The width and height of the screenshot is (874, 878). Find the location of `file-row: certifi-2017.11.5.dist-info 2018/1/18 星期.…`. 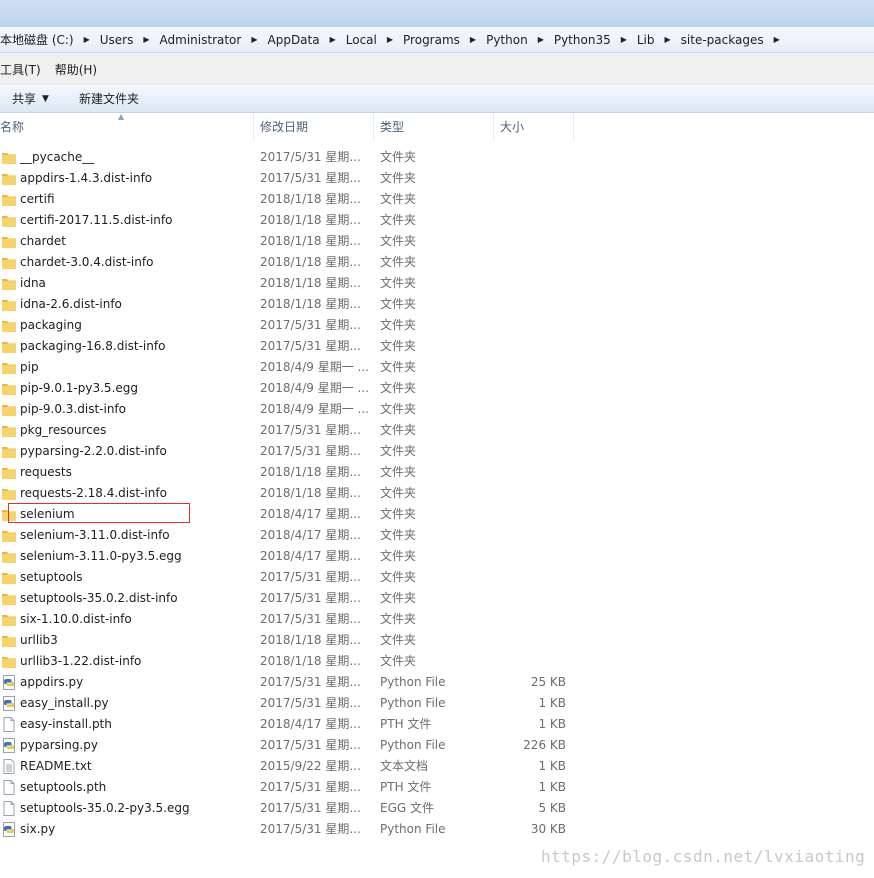

file-row: certifi-2017.11.5.dist-info 2018/1/18 星期.… is located at coordinates (300, 220).